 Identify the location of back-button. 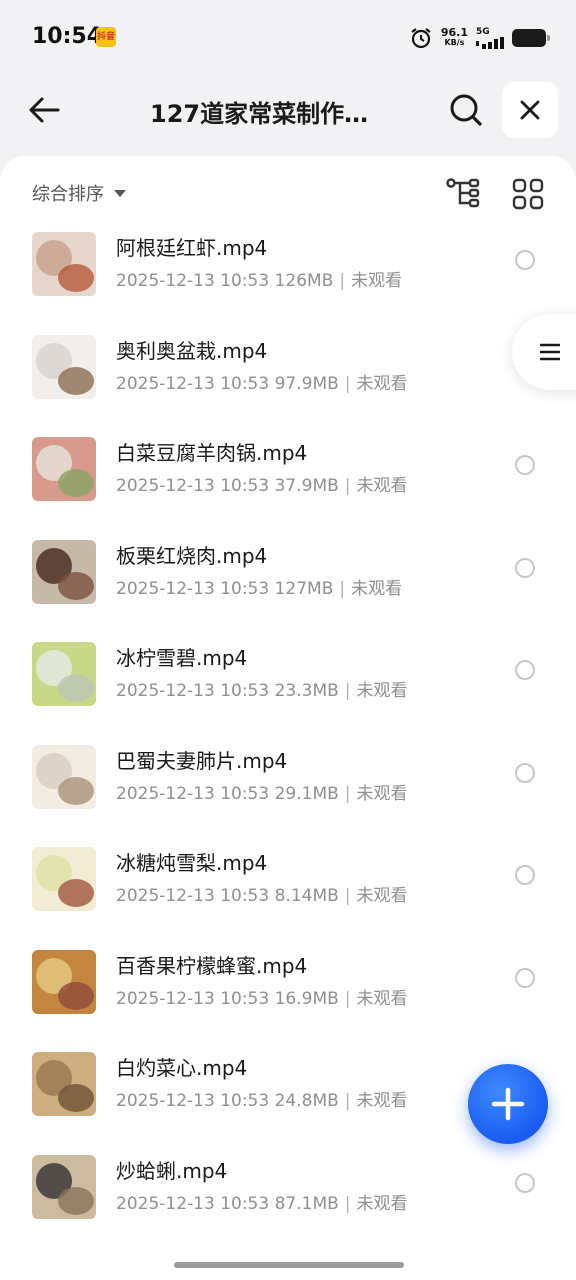
(44, 110).